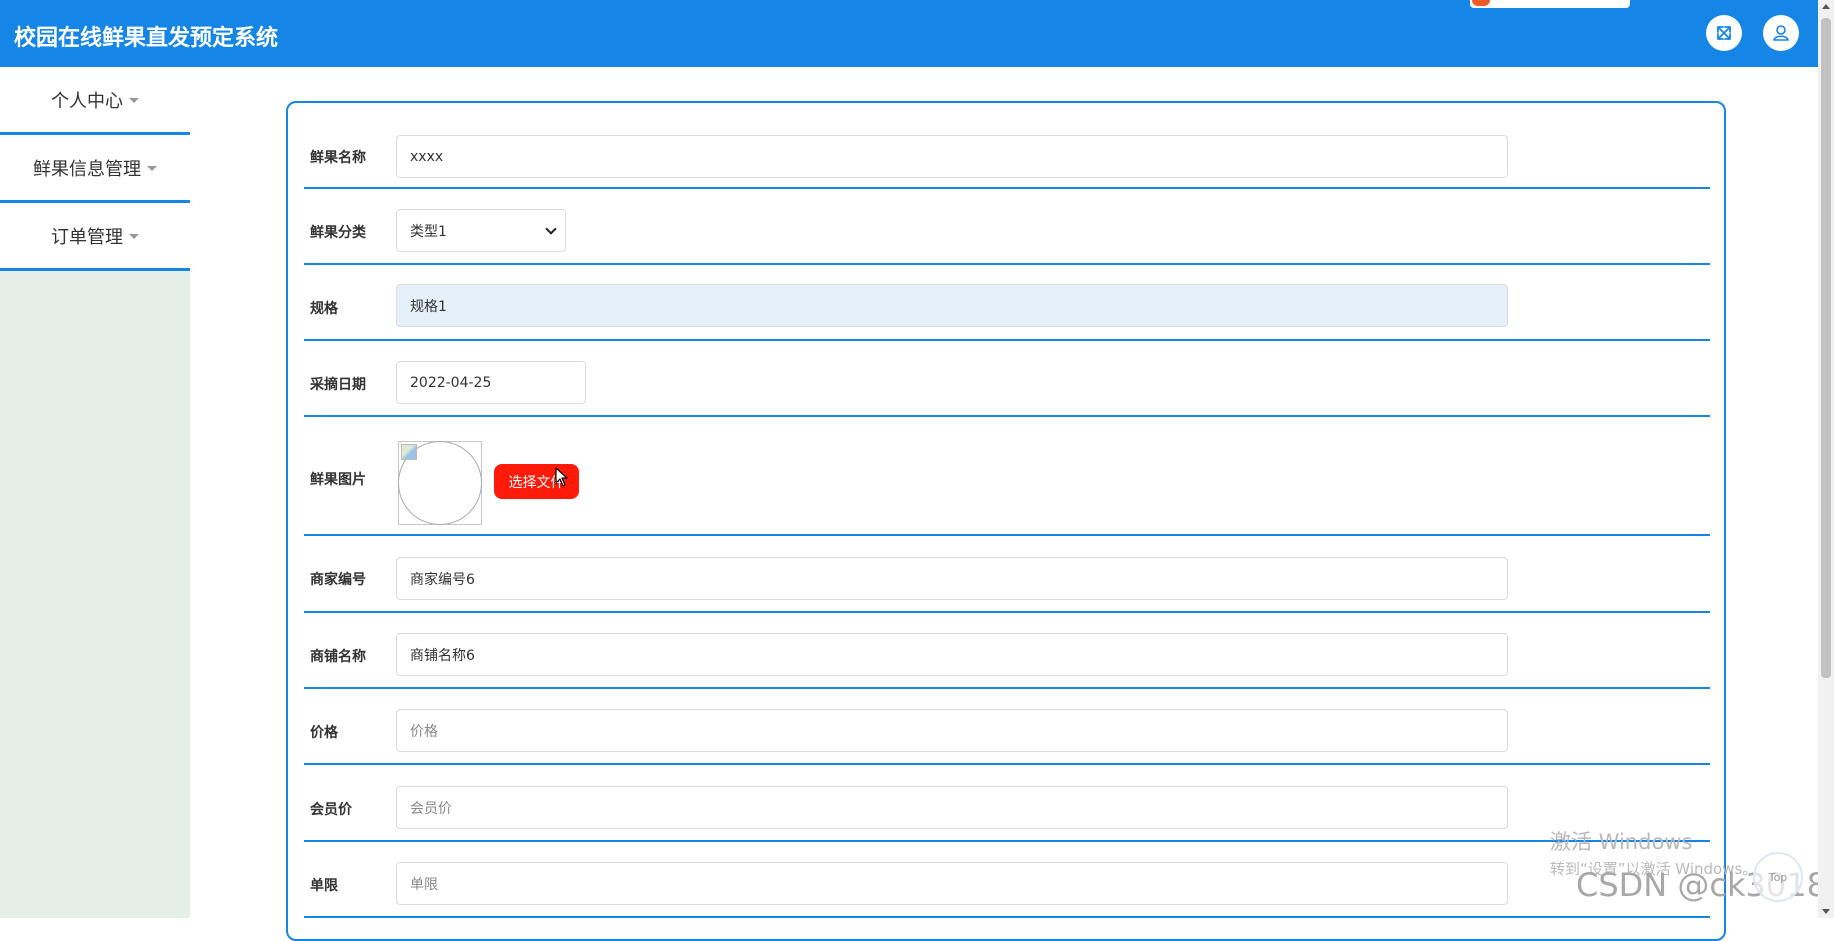 Image resolution: width=1834 pixels, height=941 pixels. I want to click on field-label: 规格, so click(324, 309).